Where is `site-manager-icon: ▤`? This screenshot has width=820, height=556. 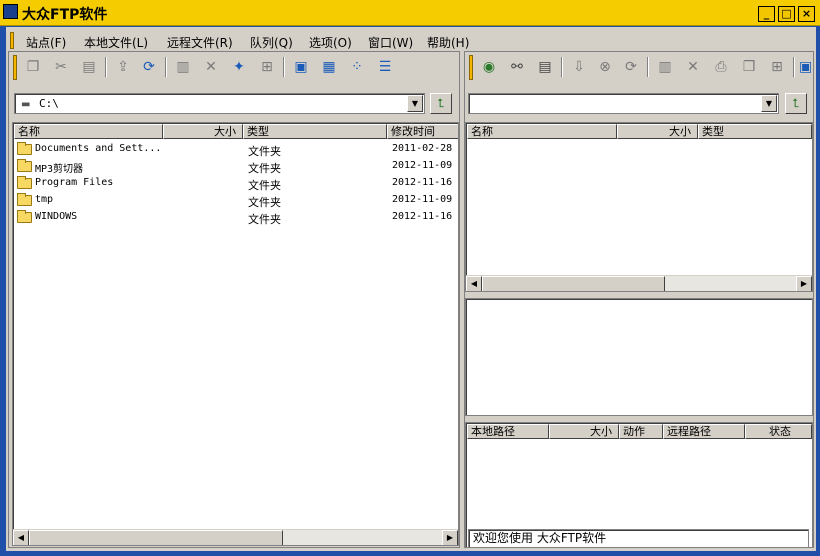 site-manager-icon: ▤ is located at coordinates (545, 67).